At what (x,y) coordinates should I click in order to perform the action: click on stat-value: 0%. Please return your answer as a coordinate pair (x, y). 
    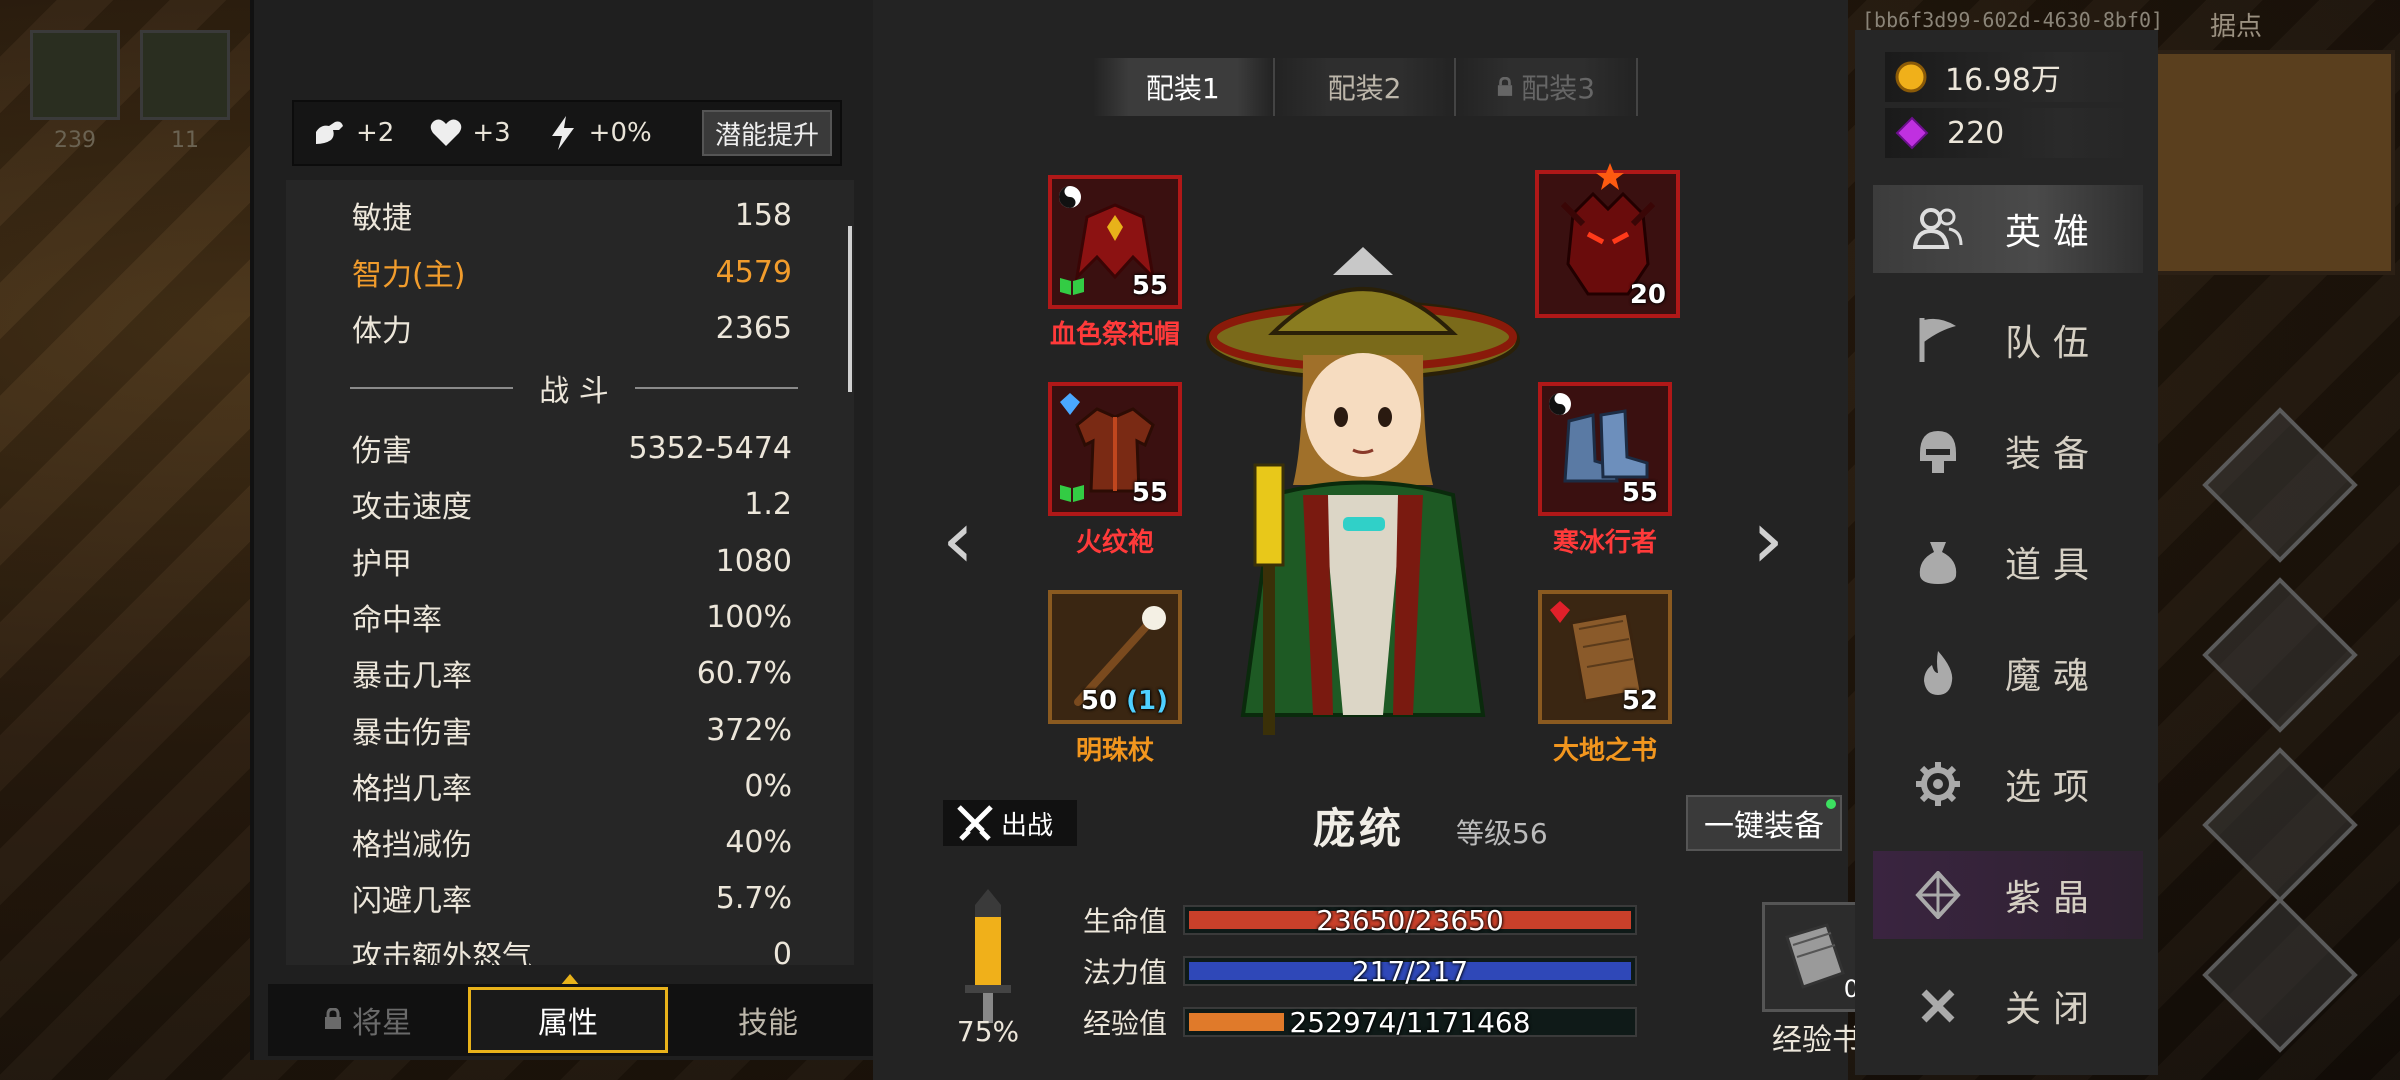
    Looking at the image, I should click on (768, 786).